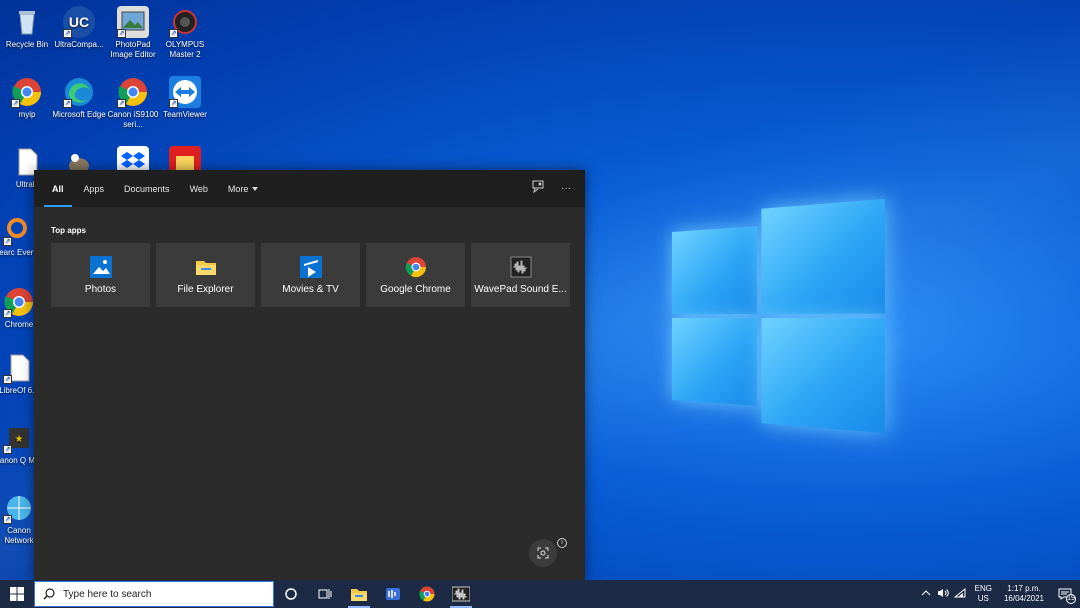 The height and width of the screenshot is (608, 1080). What do you see at coordinates (19, 230) in the screenshot?
I see `search-everything-icon: ↗` at bounding box center [19, 230].